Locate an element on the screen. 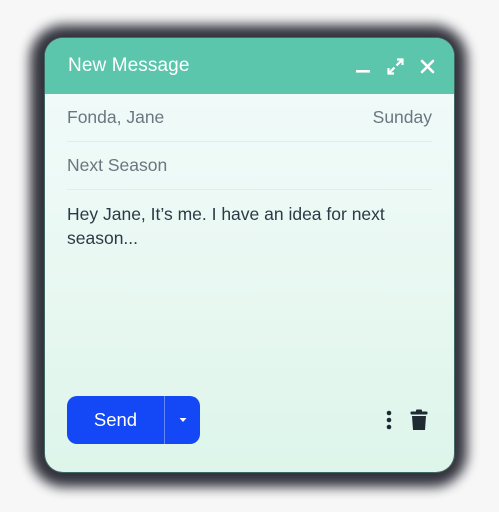 This screenshot has height=512, width=499. send-button-group: Send is located at coordinates (133, 420).